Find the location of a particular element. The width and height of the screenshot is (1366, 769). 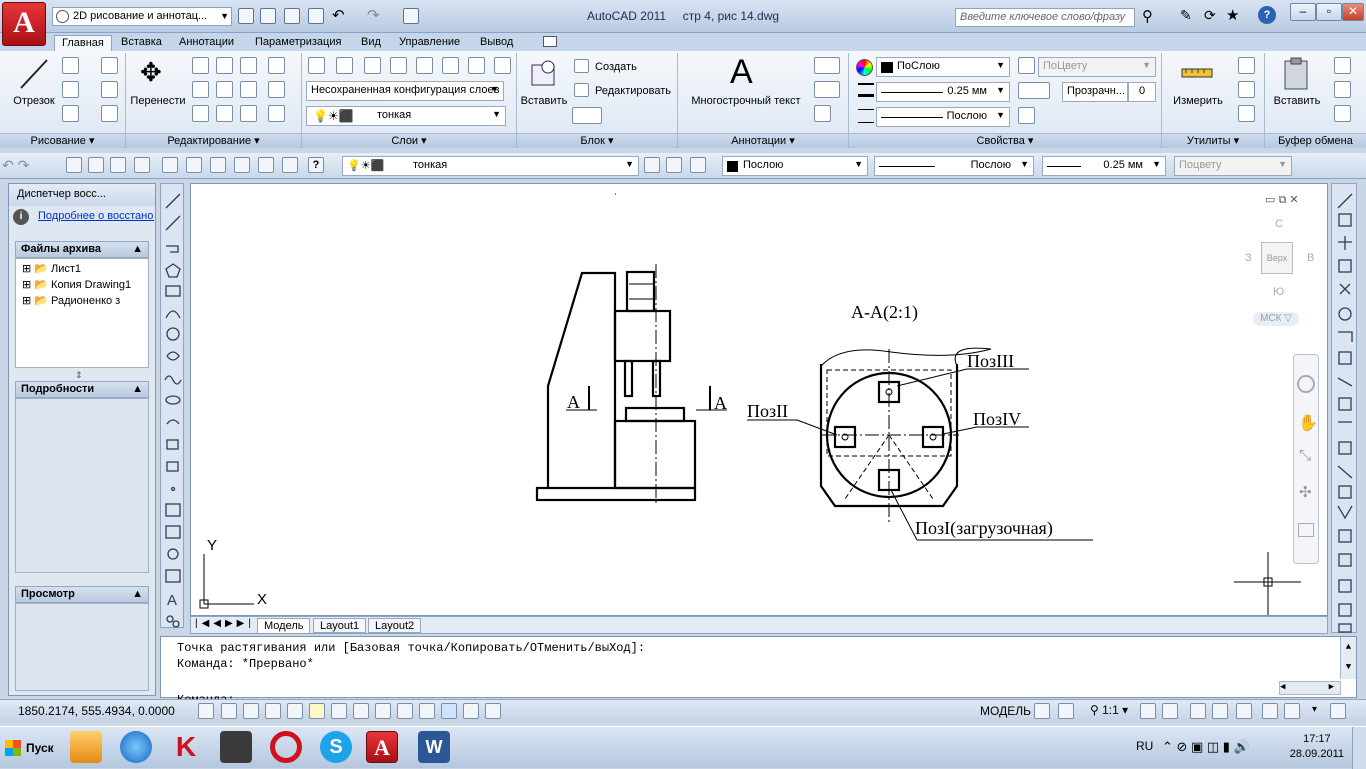

panel-annotations-title: Аннотации ▾ is located at coordinates (763, 140).